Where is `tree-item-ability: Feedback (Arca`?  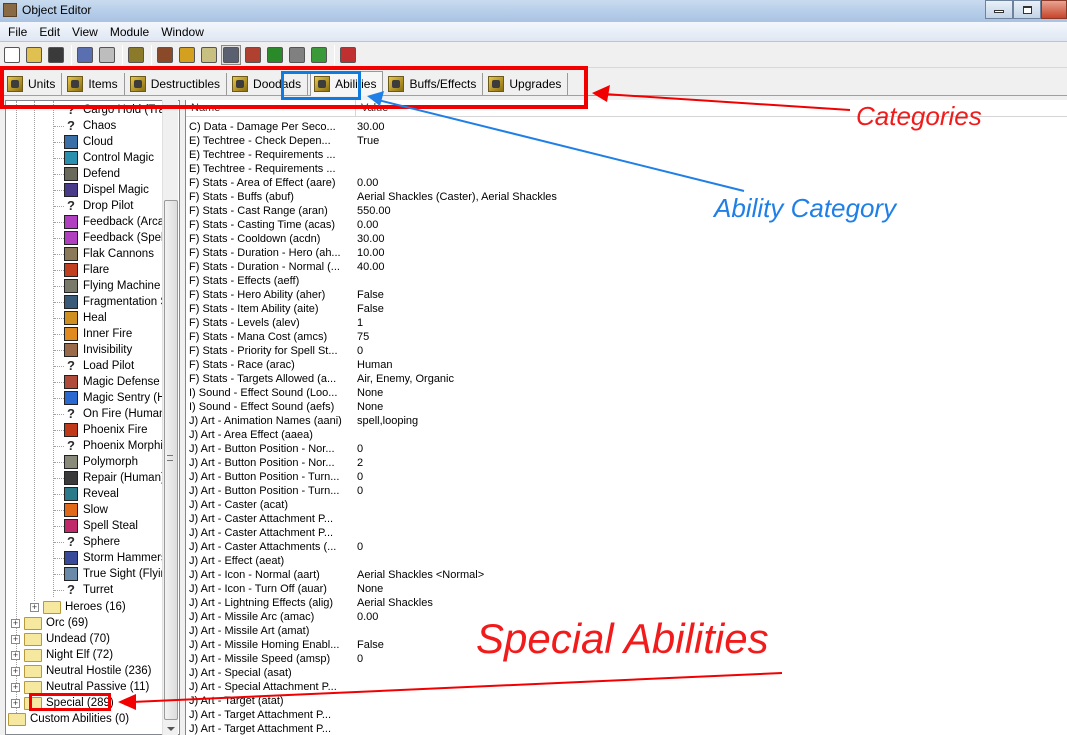
tree-item-ability: Feedback (Arca is located at coordinates (114, 222).